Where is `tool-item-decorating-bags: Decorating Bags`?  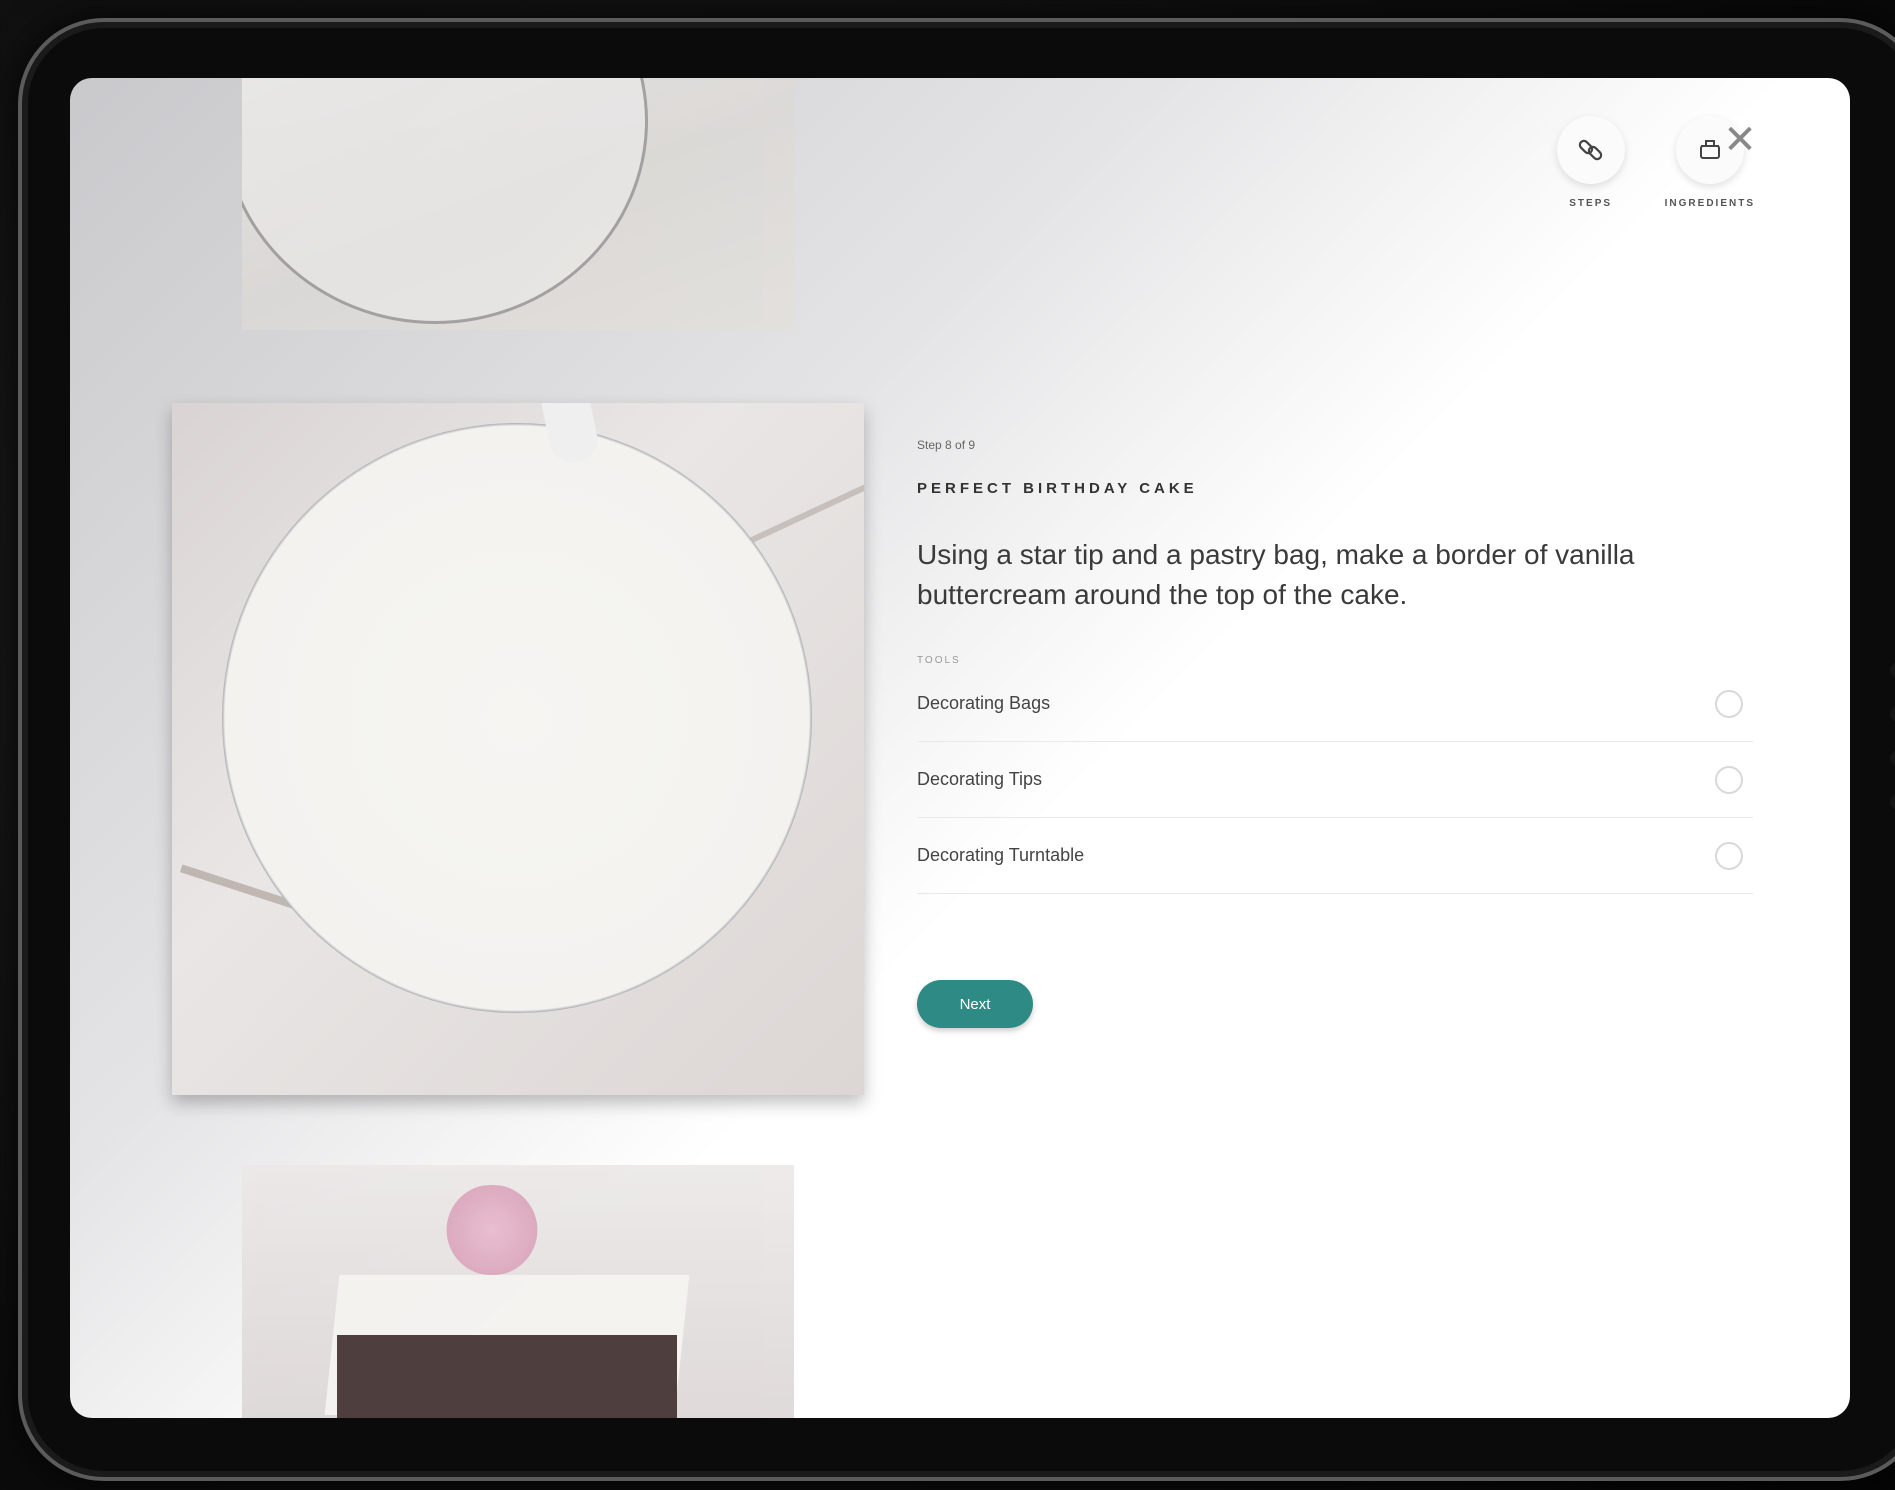
tool-item-decorating-bags: Decorating Bags is located at coordinates (1335, 704).